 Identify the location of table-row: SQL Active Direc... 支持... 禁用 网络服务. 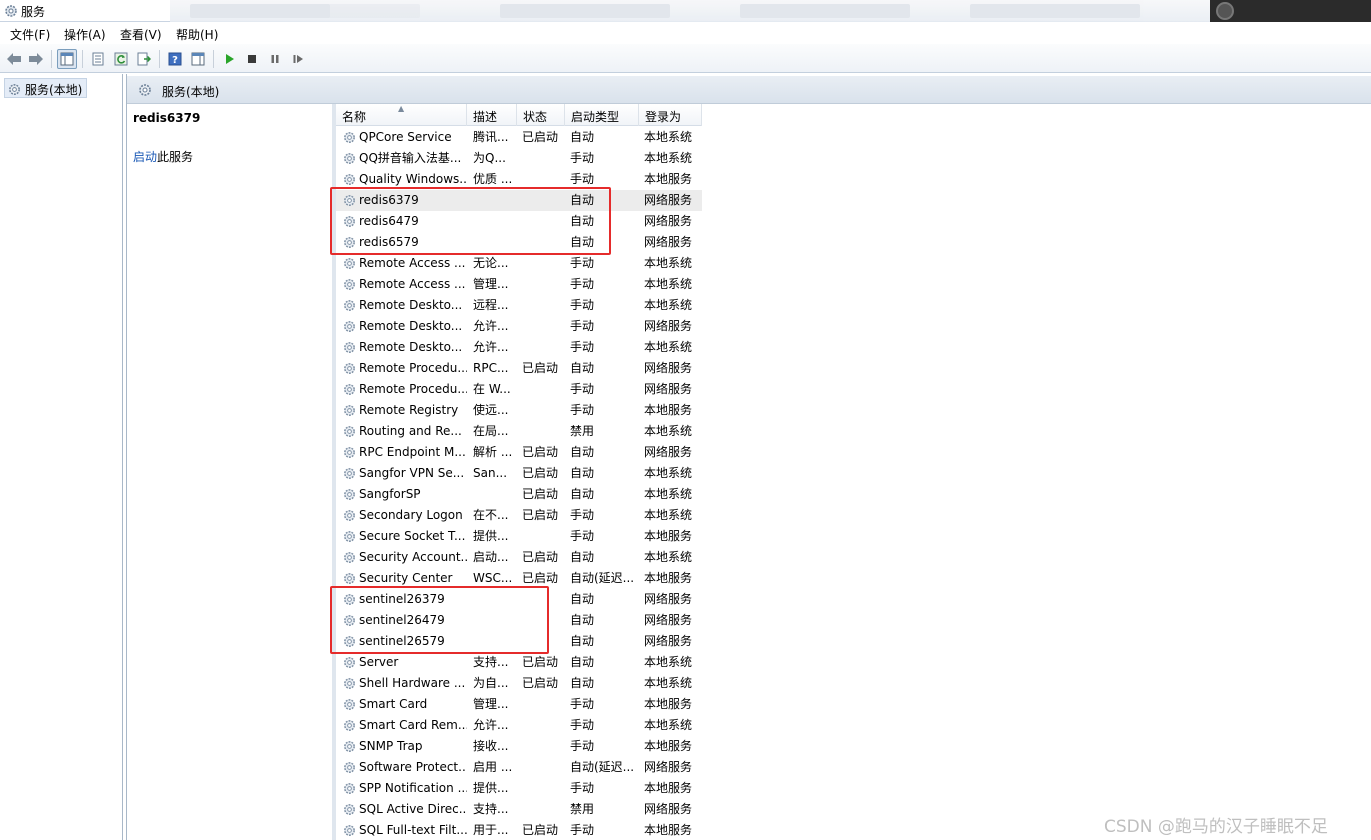
(519, 809).